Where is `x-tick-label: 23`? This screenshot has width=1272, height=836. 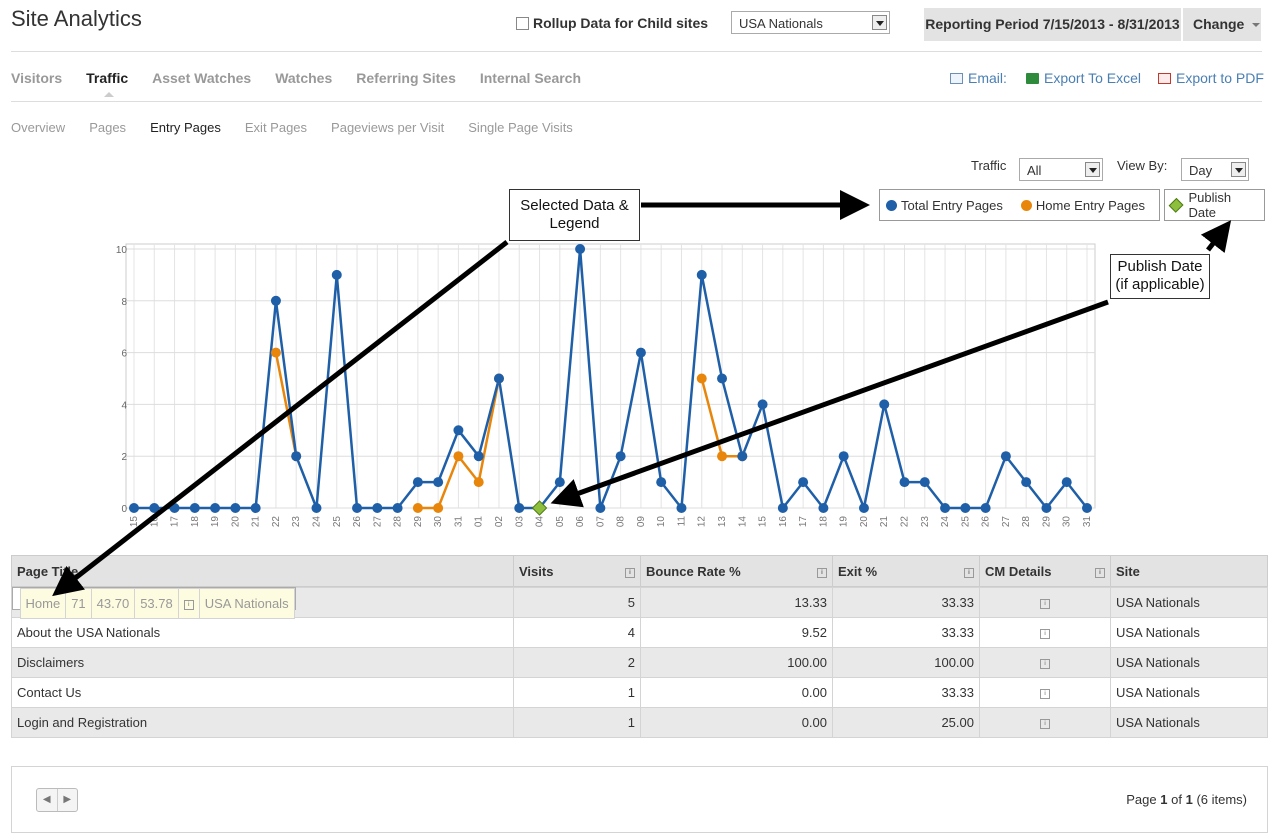 x-tick-label: 23 is located at coordinates (296, 522).